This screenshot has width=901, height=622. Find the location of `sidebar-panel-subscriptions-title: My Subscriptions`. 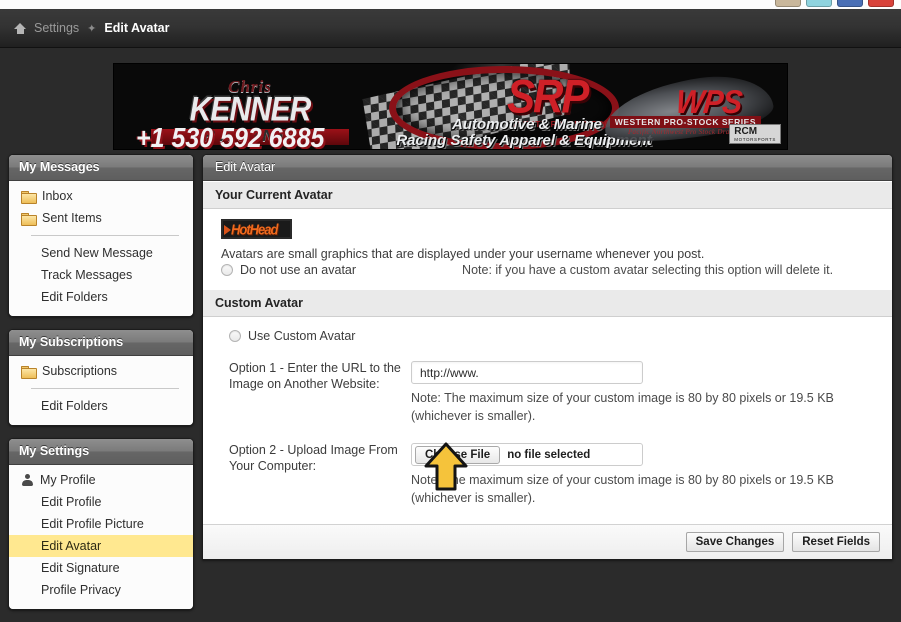

sidebar-panel-subscriptions-title: My Subscriptions is located at coordinates (101, 343).